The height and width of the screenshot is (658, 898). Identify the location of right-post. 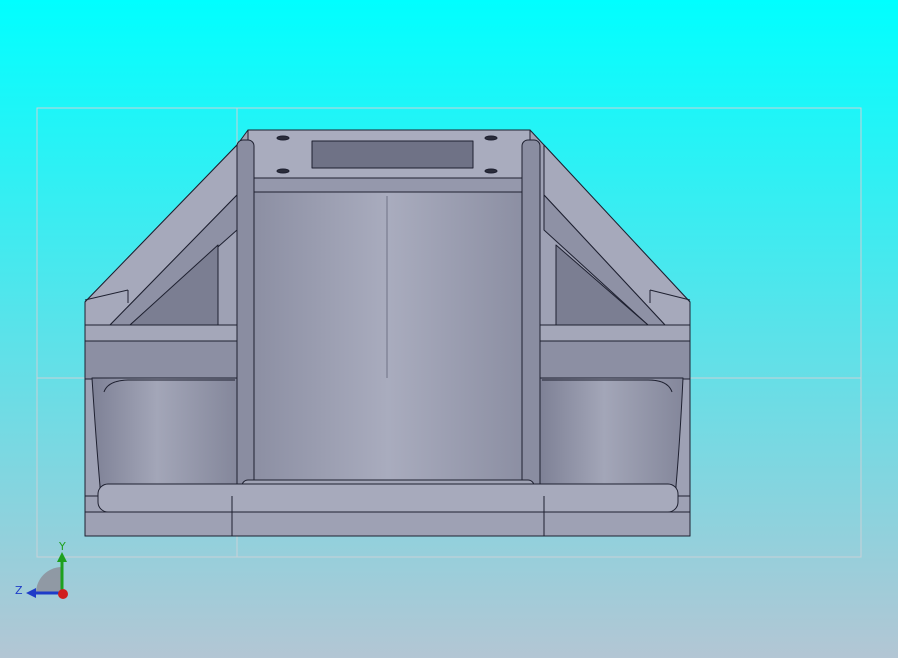
(531, 318).